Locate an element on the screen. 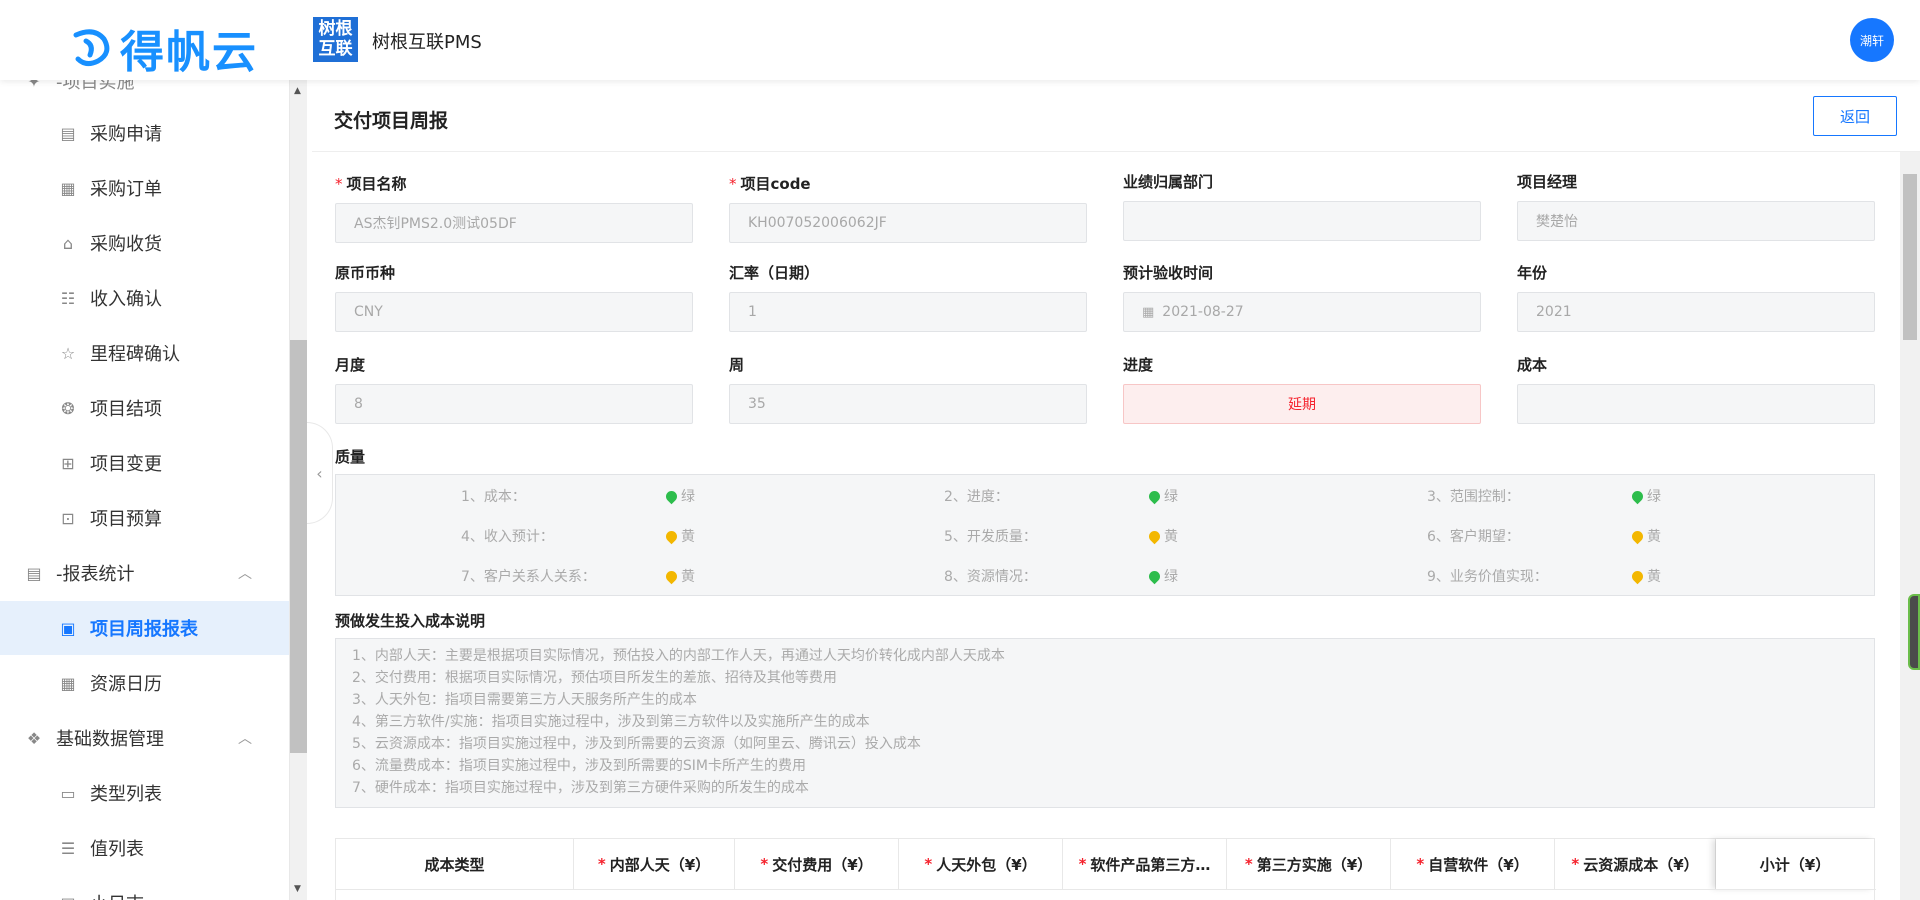 The height and width of the screenshot is (900, 1920). sidebar-item-purchase-order: ▦ 采购订单 is located at coordinates (144, 188).